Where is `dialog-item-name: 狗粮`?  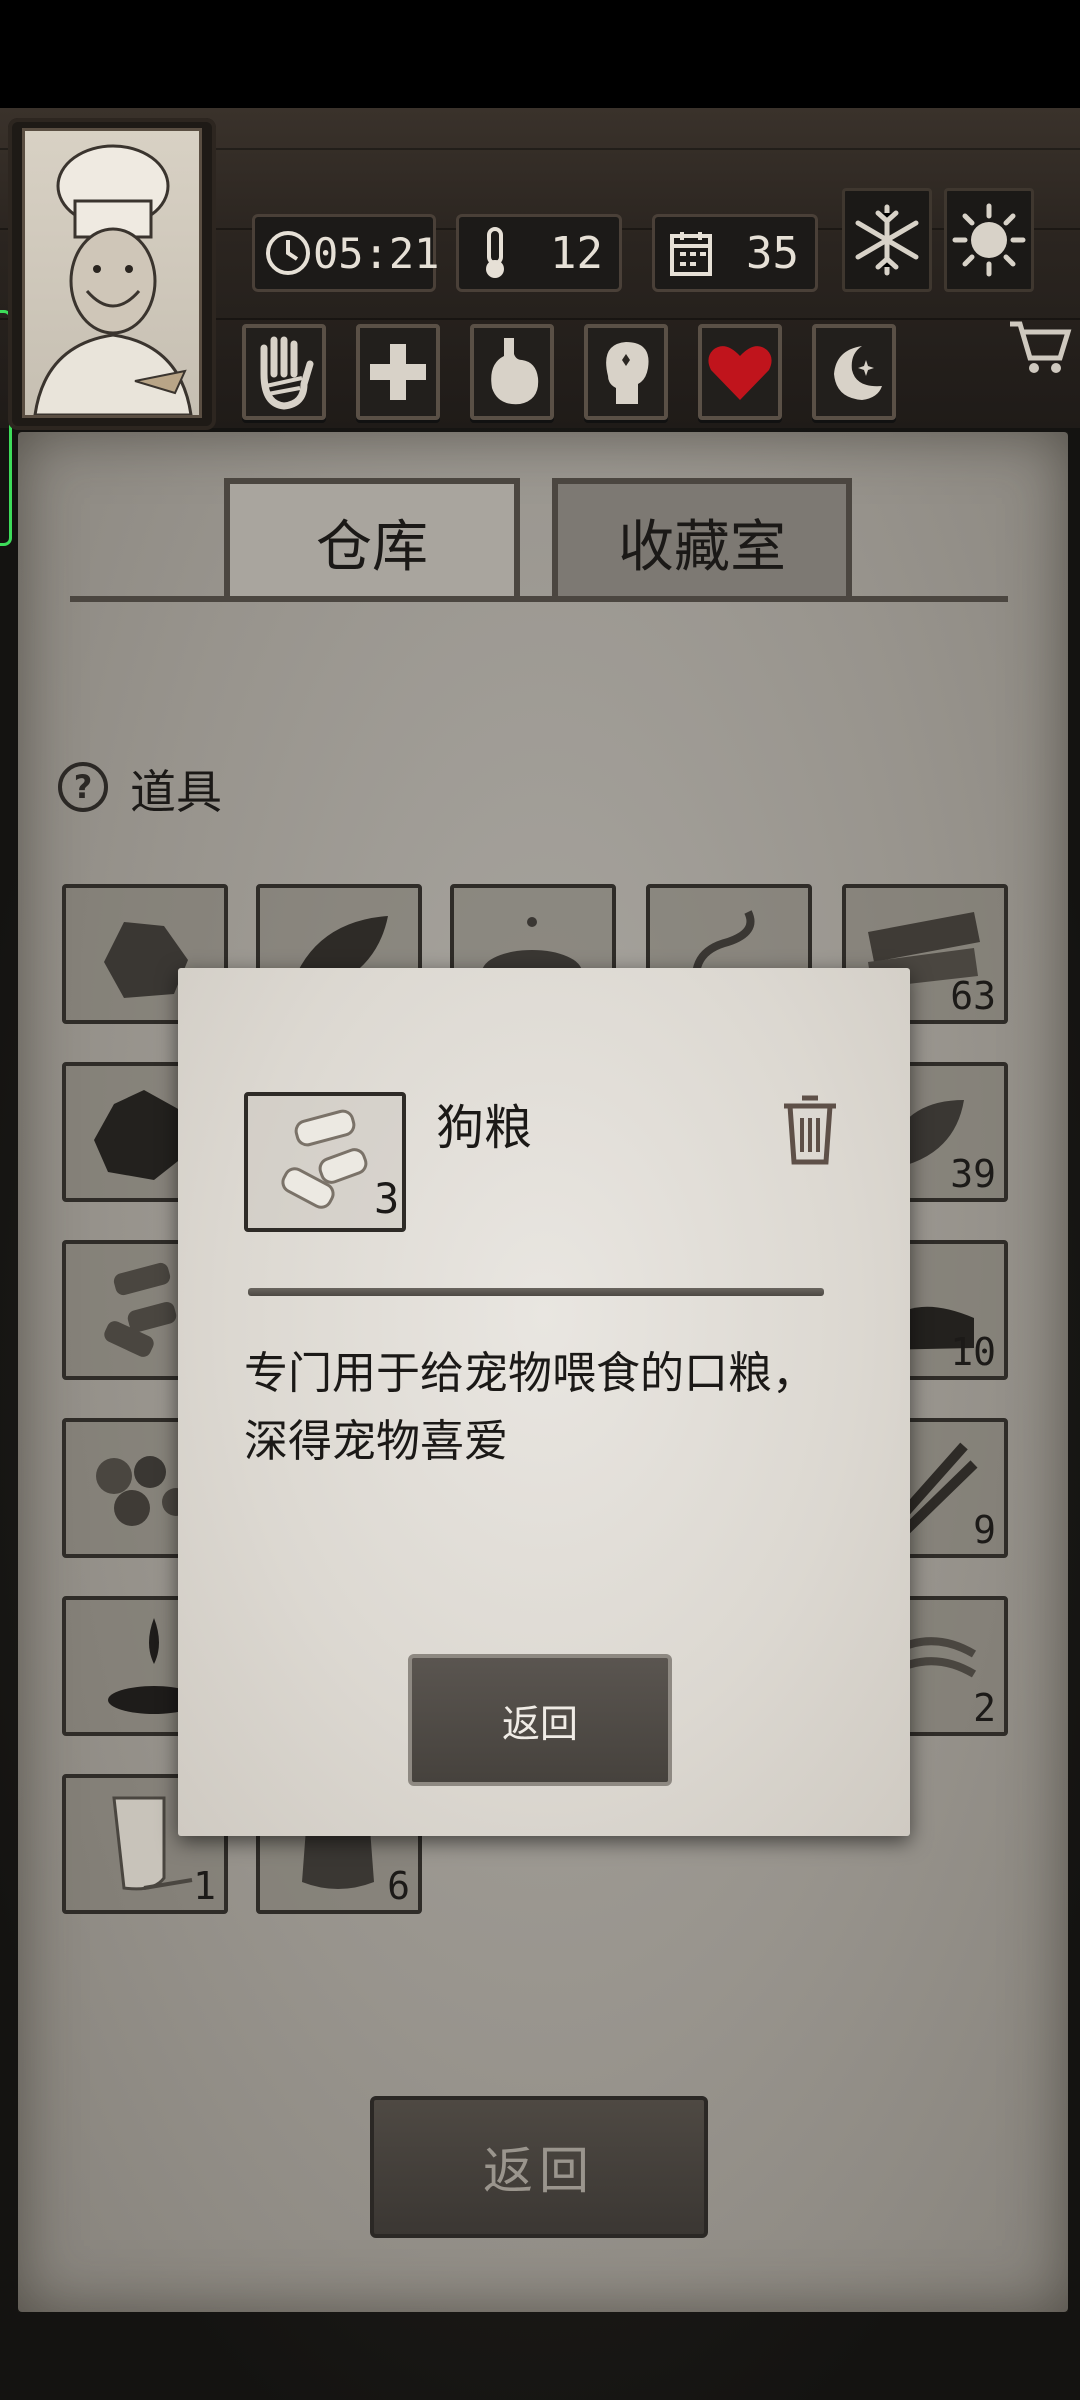
dialog-item-name: 狗粮 is located at coordinates (484, 1128).